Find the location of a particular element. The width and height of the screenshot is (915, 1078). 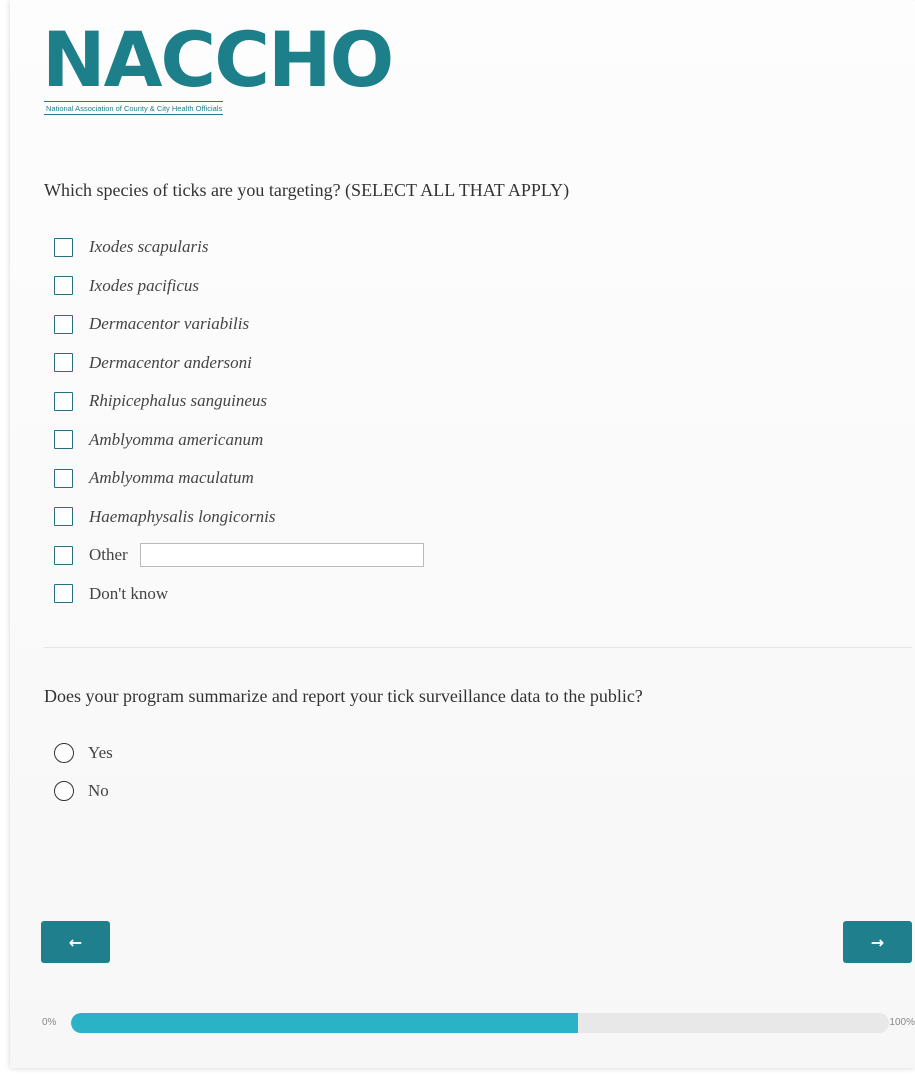

option-label: No is located at coordinates (98, 790).